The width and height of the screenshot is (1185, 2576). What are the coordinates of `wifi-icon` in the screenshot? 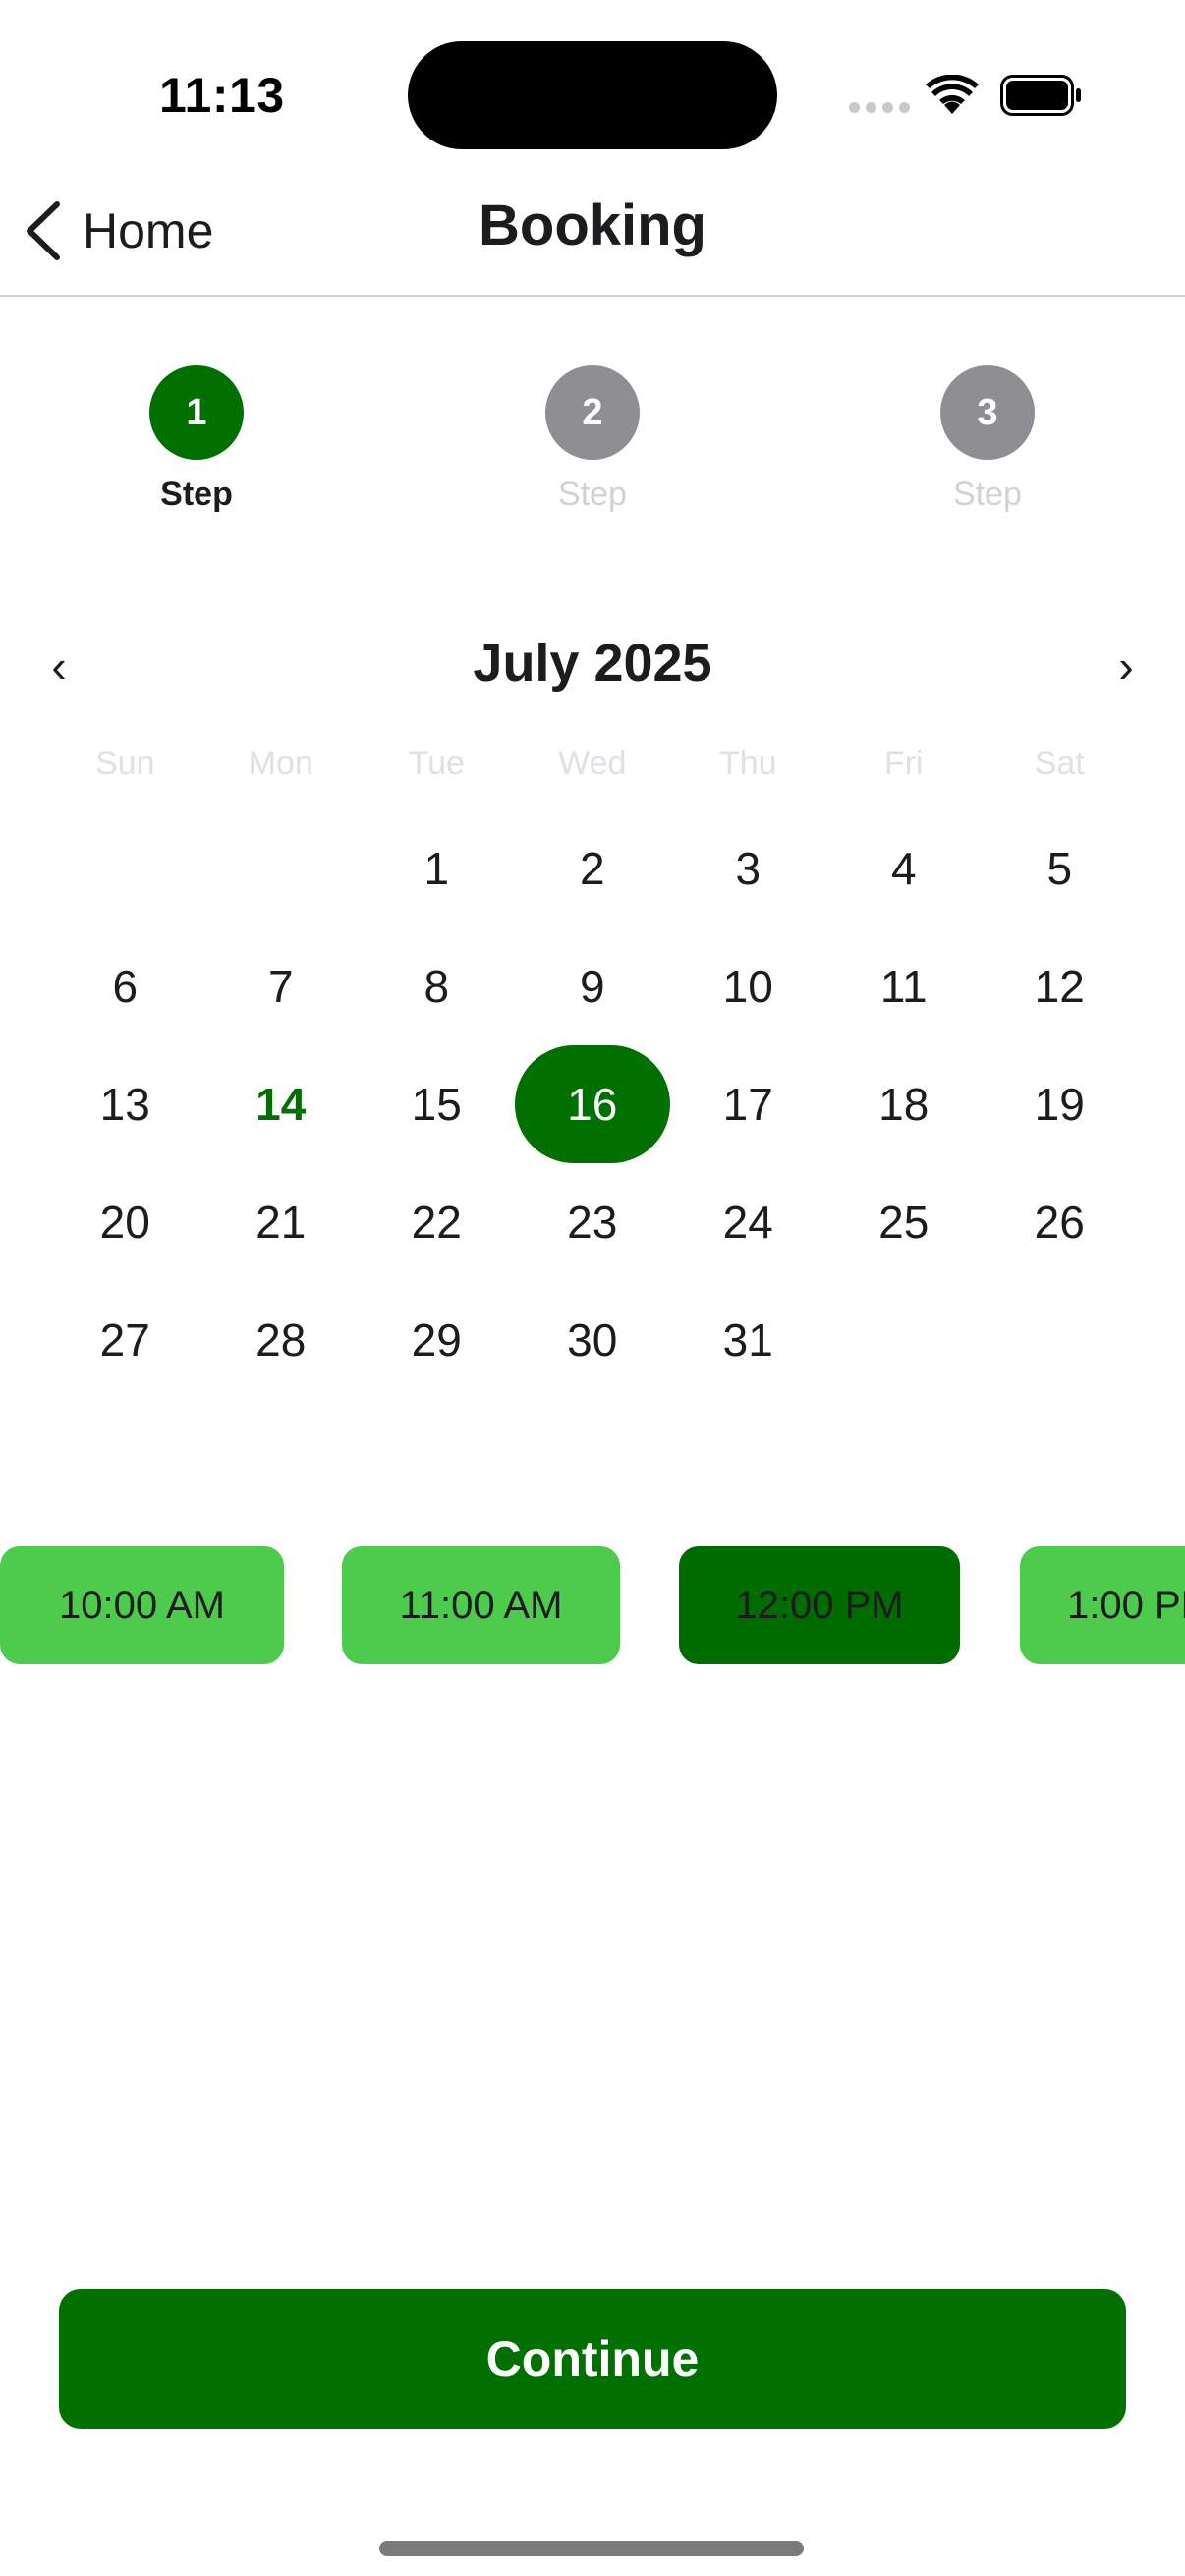 It's located at (953, 94).